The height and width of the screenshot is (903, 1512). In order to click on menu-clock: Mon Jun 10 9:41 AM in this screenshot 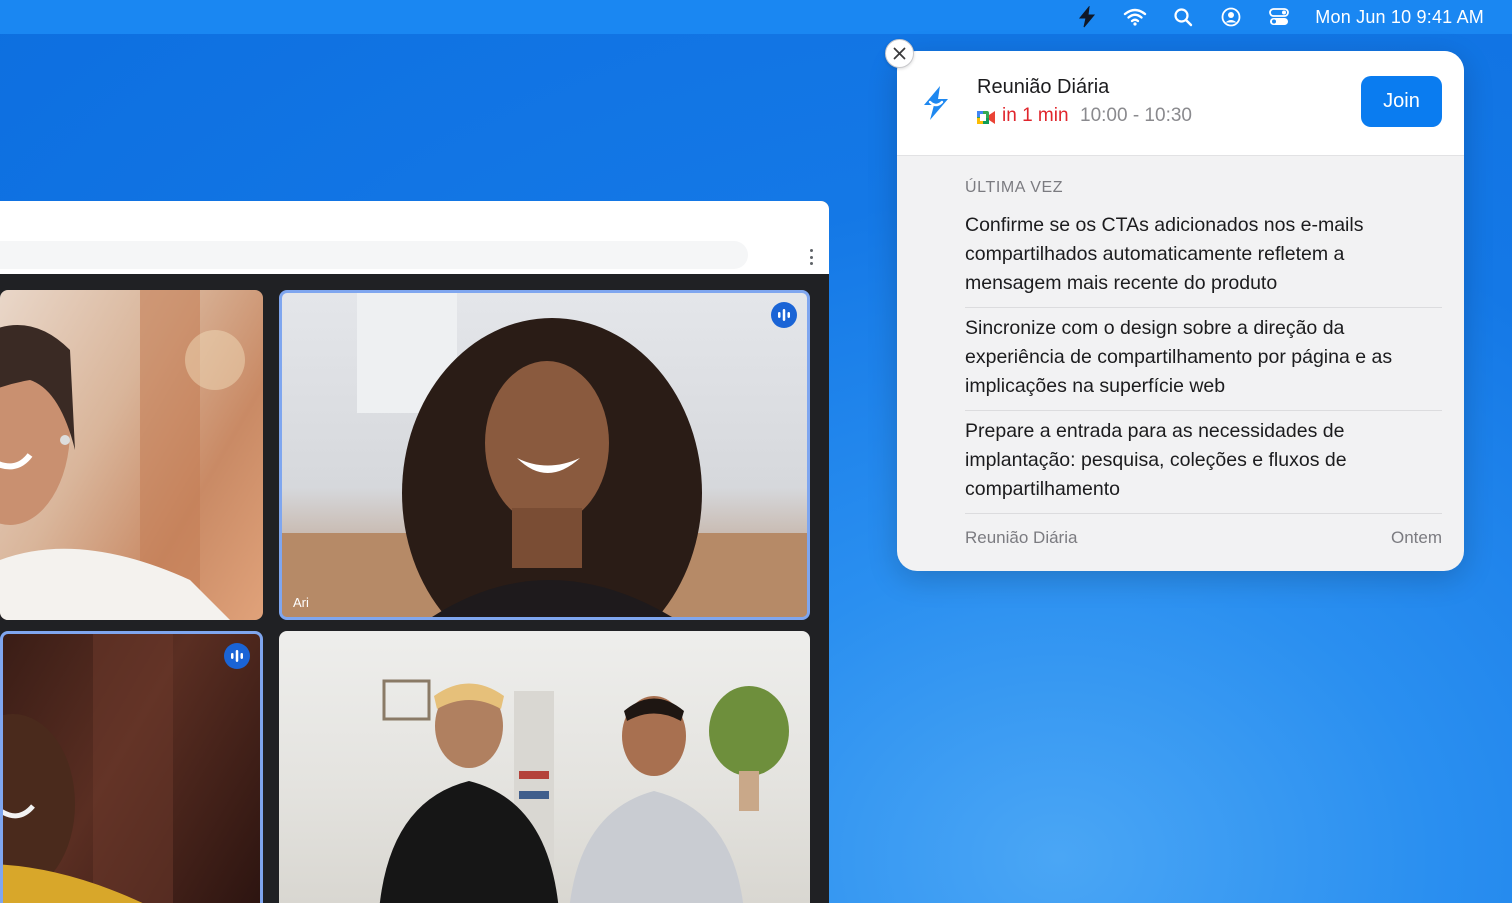, I will do `click(1399, 17)`.